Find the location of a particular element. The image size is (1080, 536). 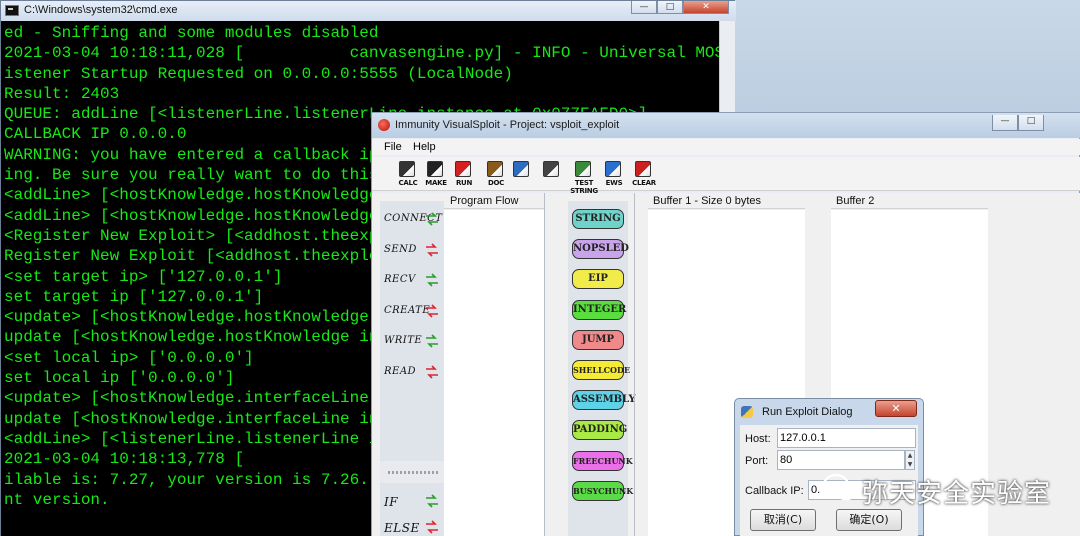

else-icon is located at coordinates (432, 527).